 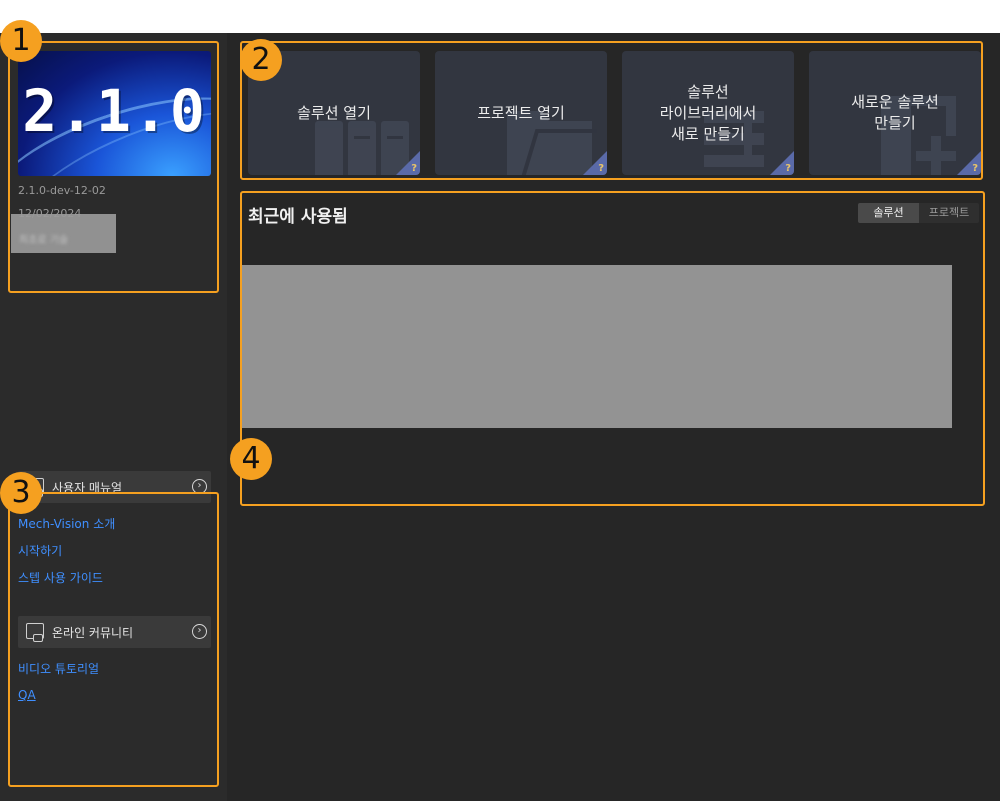 I want to click on callout-badge-3: 3, so click(x=21, y=493).